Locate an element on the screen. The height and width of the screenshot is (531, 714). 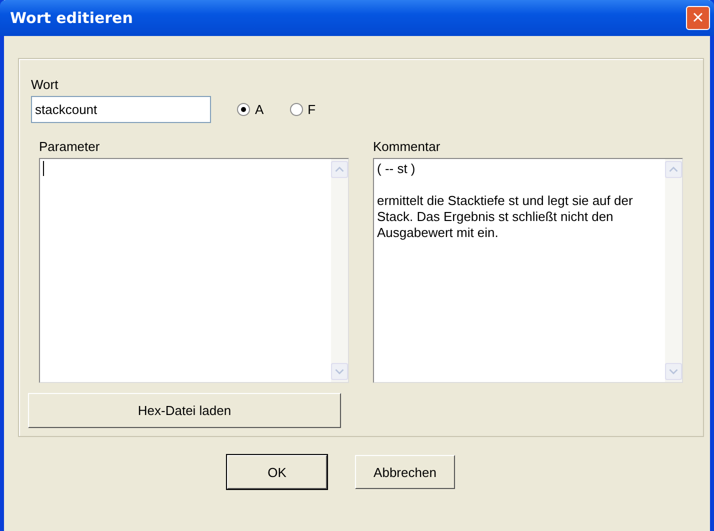
comment-text: ermittelt die Stacktiefe st und legt sie auf der Stack. Das Ergebnis st schließt nicht den Ausgabewert mit ein. is located at coordinates (505, 217).